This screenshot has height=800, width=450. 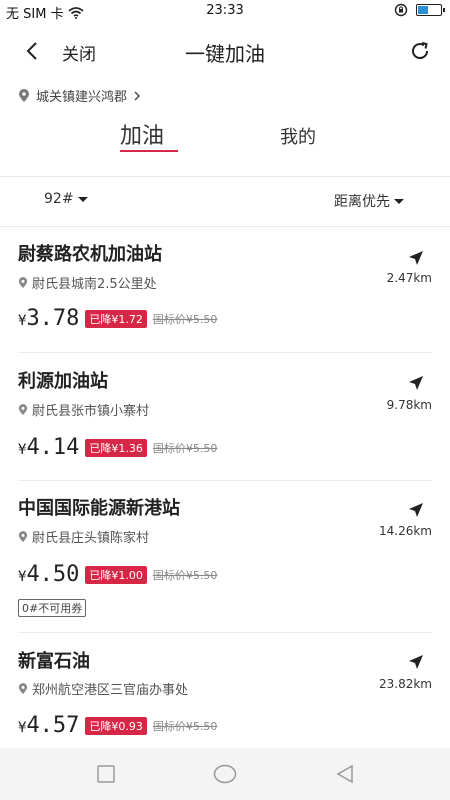 I want to click on tab-mine: 我的, so click(x=298, y=136).